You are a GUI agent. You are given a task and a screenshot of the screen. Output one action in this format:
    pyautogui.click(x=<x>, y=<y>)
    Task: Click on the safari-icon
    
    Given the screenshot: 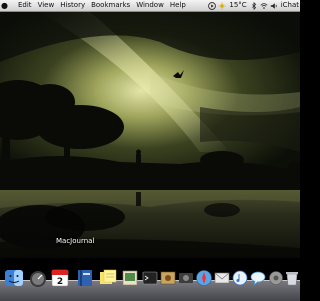 What is the action you would take?
    pyautogui.click(x=204, y=278)
    